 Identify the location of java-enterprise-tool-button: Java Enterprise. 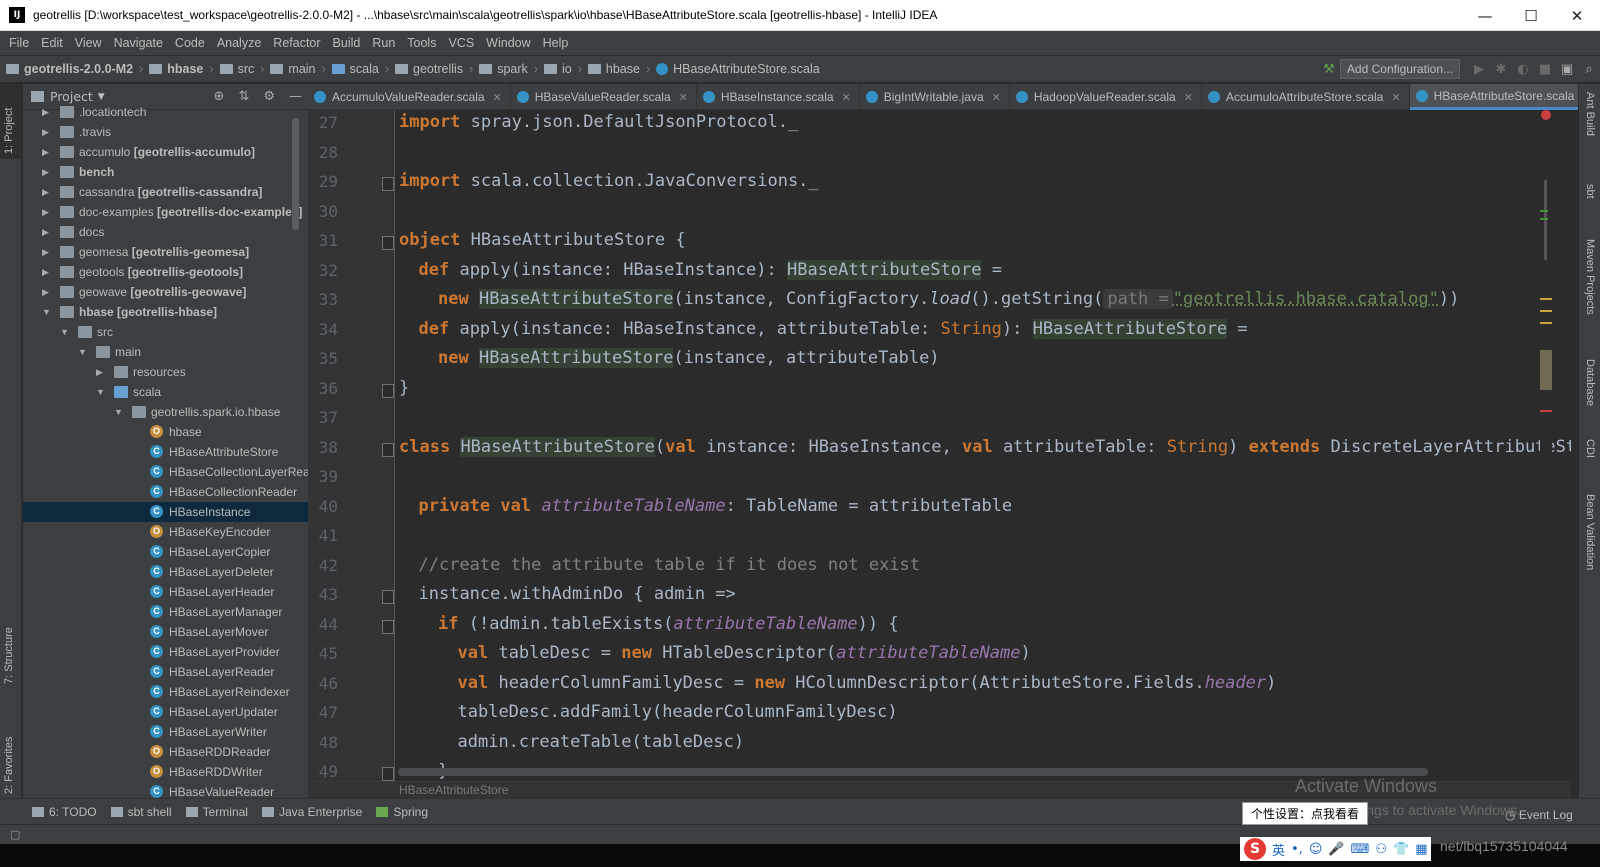
(311, 812).